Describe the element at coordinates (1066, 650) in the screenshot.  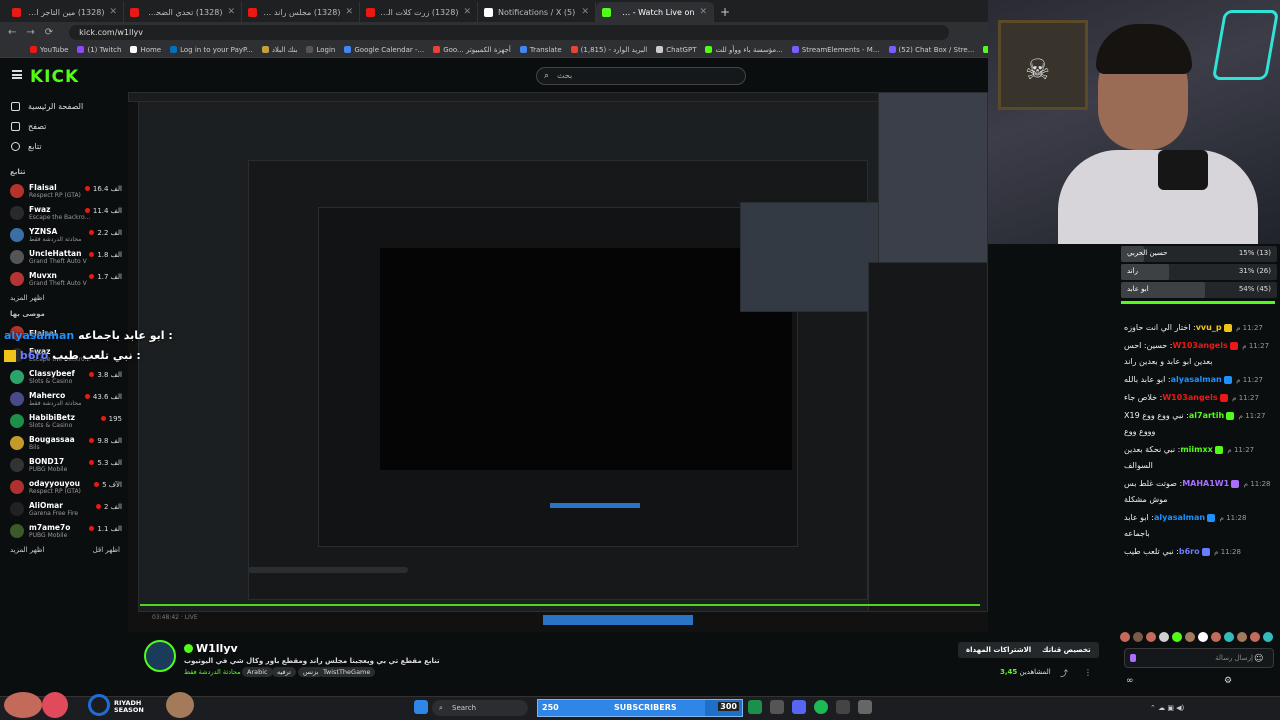
I see `customize-channel-button: تخصيص قناتك` at that location.